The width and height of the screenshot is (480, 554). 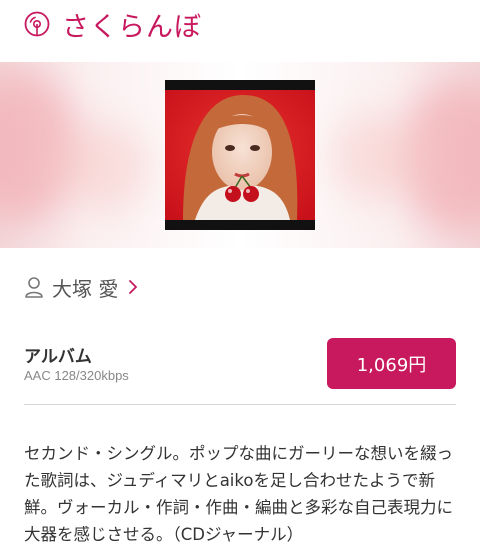 I want to click on album-cover, so click(x=240, y=155).